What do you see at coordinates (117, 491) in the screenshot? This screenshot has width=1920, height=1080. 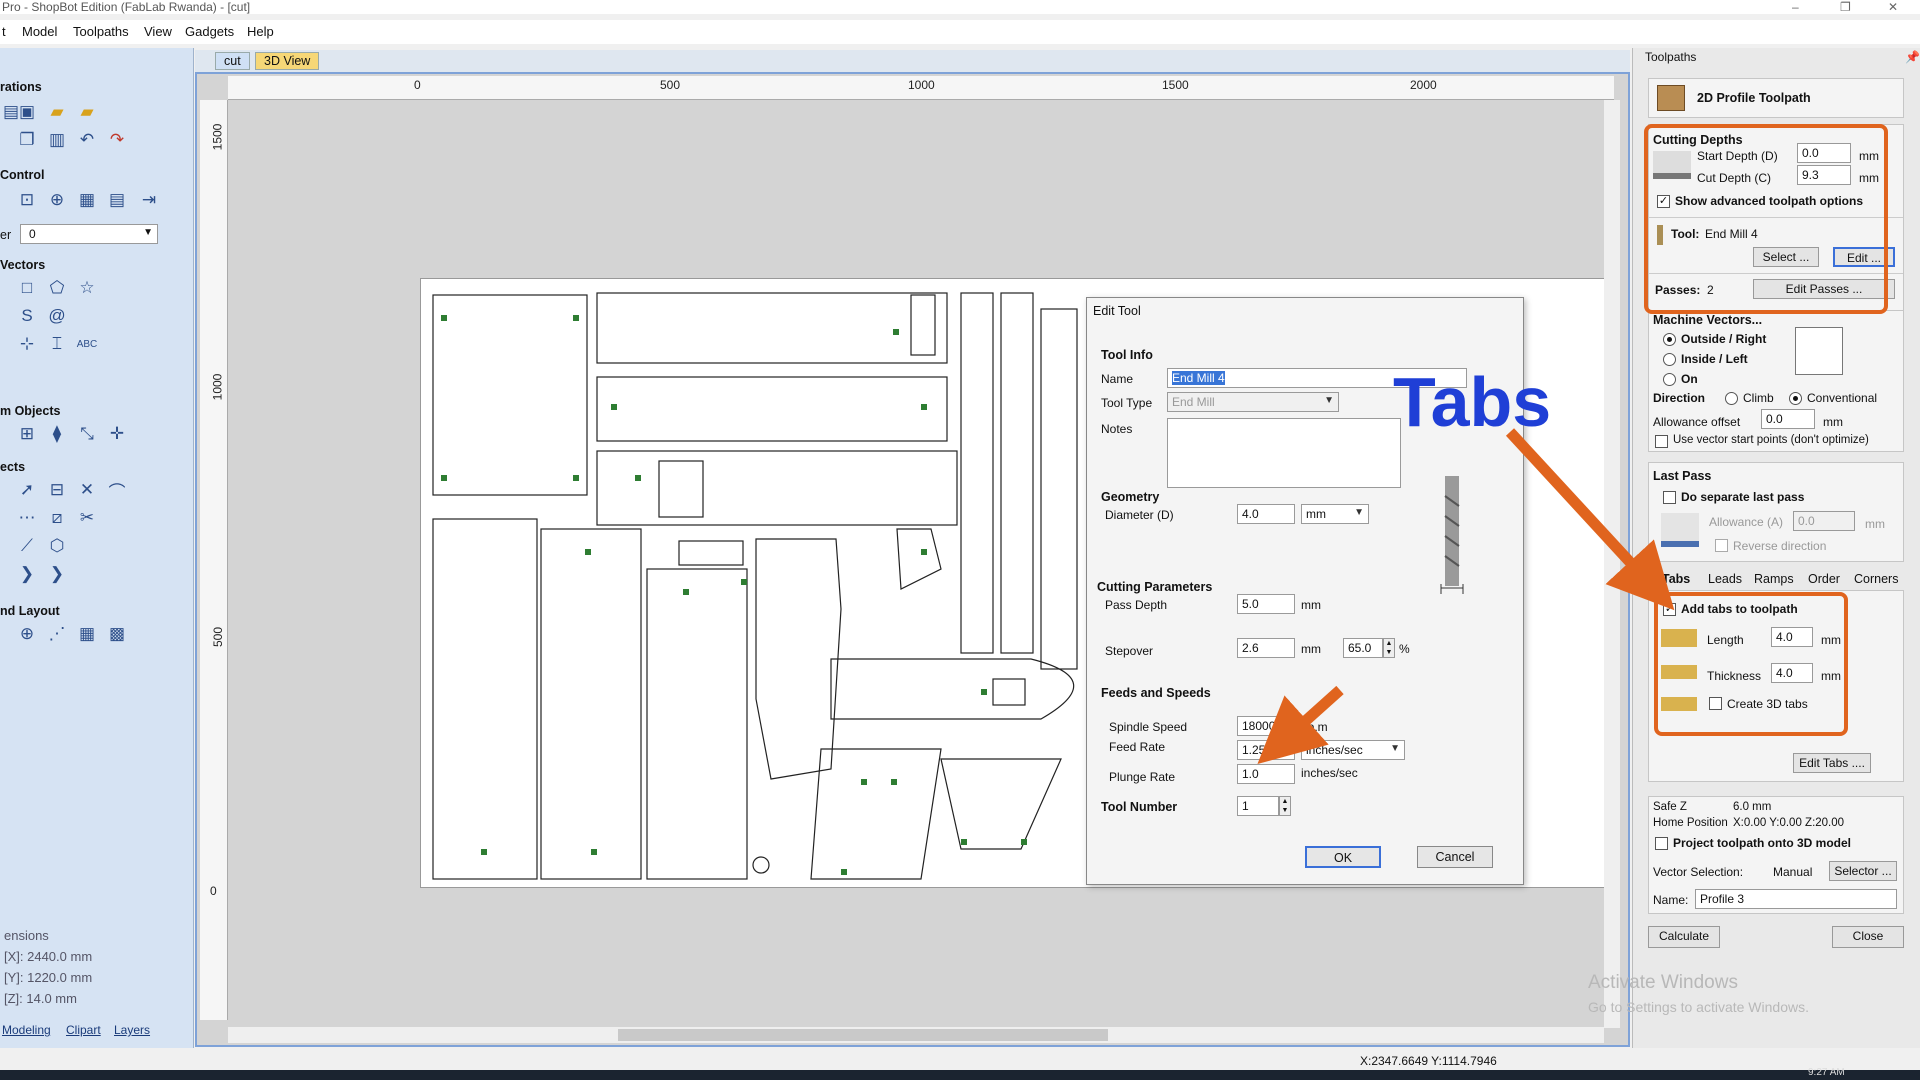 I see `fillet-icon: ⌒` at bounding box center [117, 491].